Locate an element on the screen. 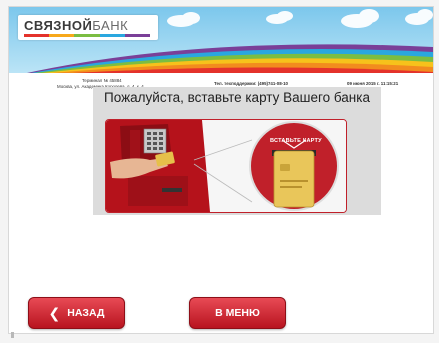 The height and width of the screenshot is (343, 439). insert-card-label: ВСТАВЬТЕ КАРТУ is located at coordinates (296, 141).